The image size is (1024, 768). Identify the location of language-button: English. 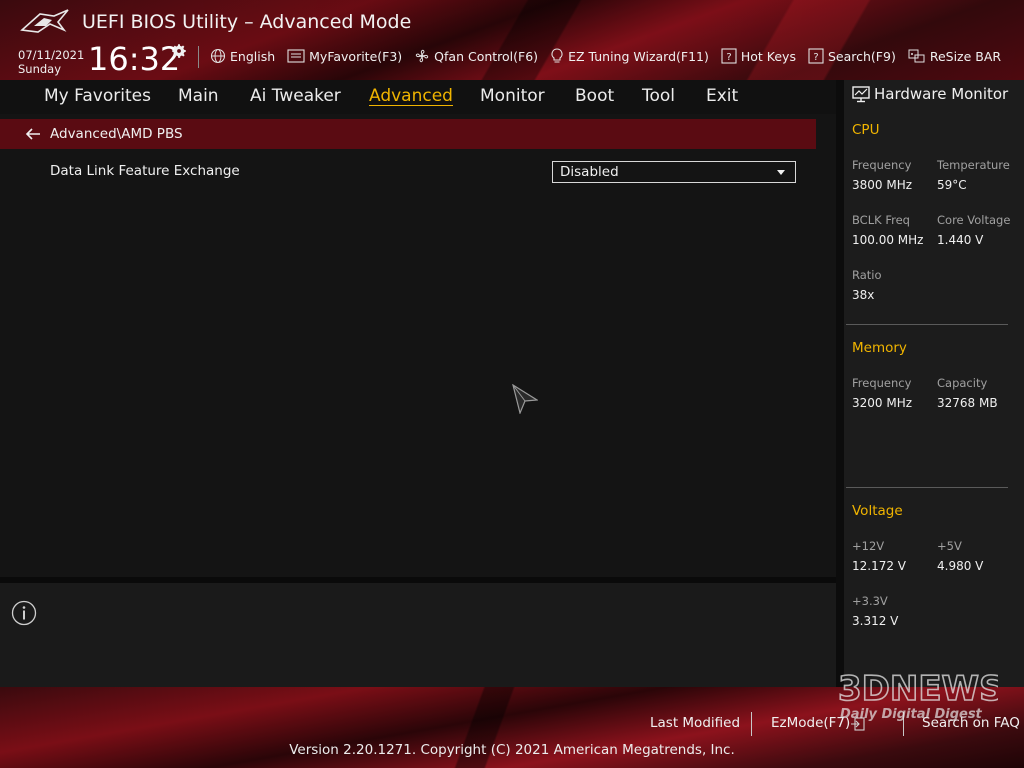
(242, 56).